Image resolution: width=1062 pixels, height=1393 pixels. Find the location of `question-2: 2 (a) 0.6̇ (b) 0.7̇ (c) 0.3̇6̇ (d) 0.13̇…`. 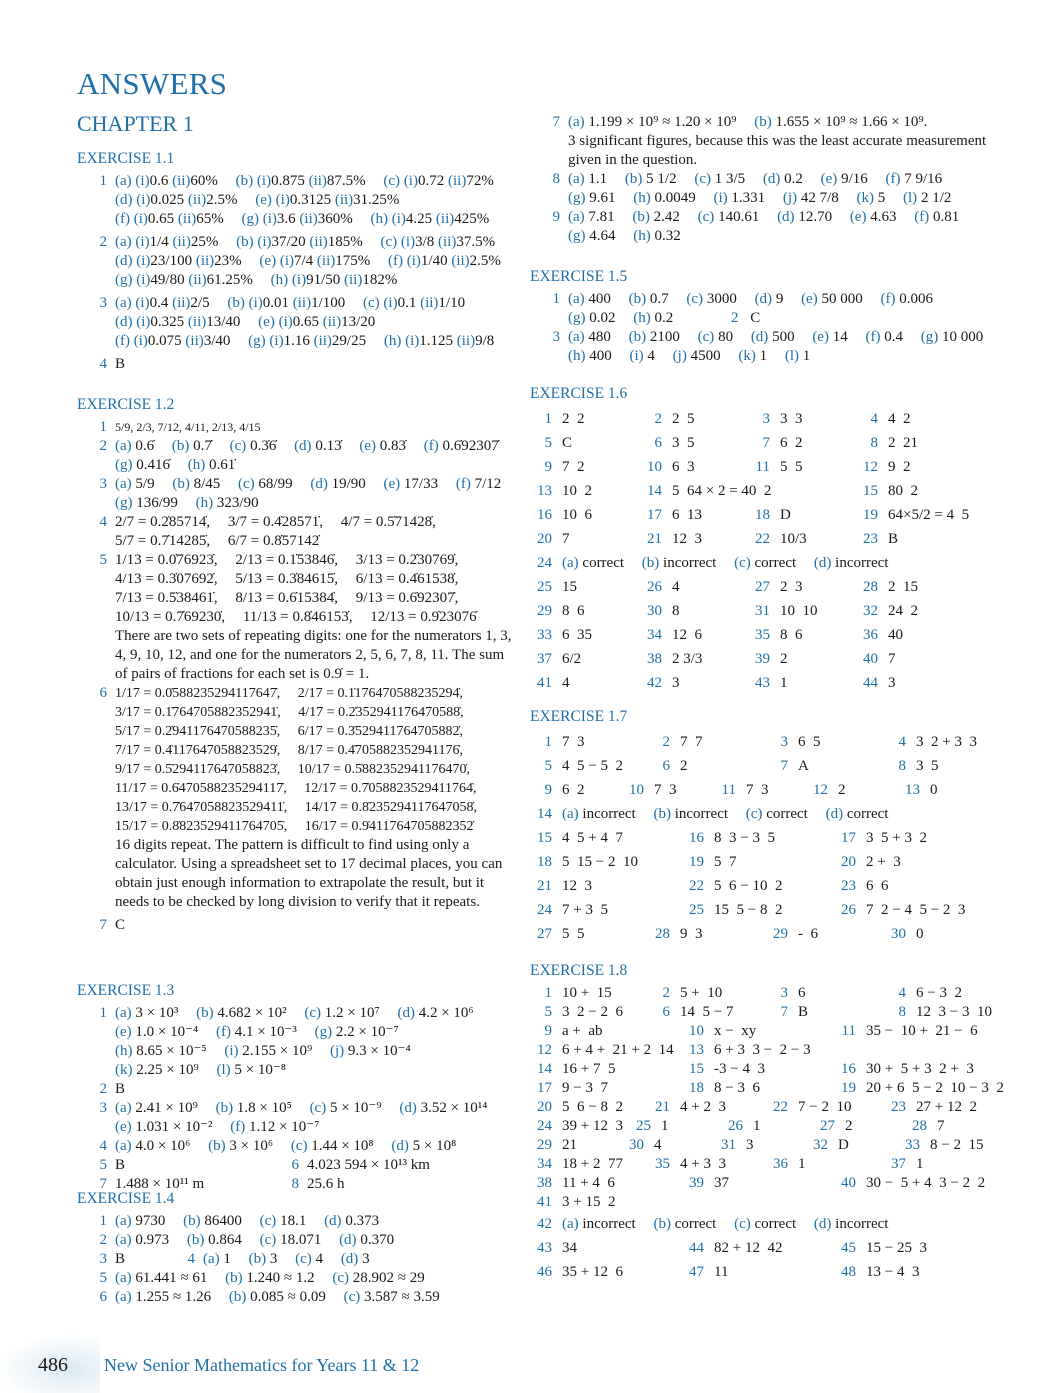

question-2: 2 (a) 0.6̇ (b) 0.7̇ (c) 0.3̇6̇ (d) 0.13̇… is located at coordinates (297, 456).